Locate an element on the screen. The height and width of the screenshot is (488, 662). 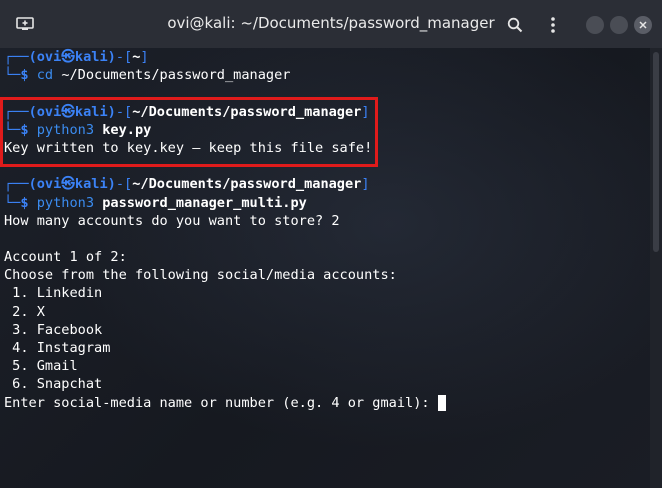
prompt-line: ┌──(ovi㉿kali)-[~] is located at coordinates (76, 57).